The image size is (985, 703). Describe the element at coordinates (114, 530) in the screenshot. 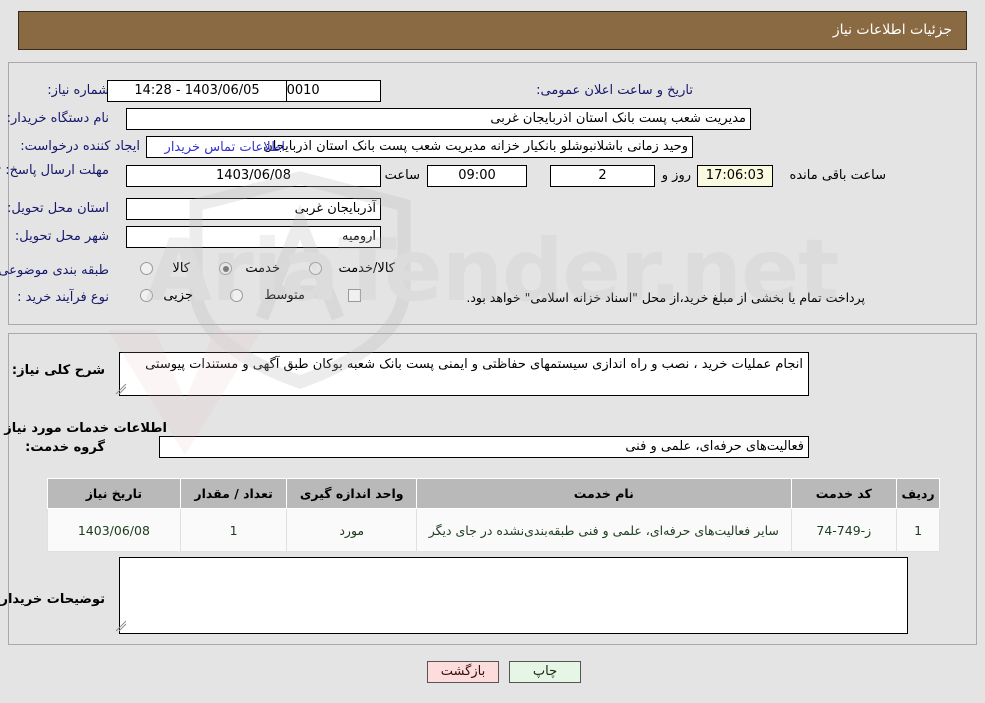

I see `cell-date: 1403/06/08` at that location.